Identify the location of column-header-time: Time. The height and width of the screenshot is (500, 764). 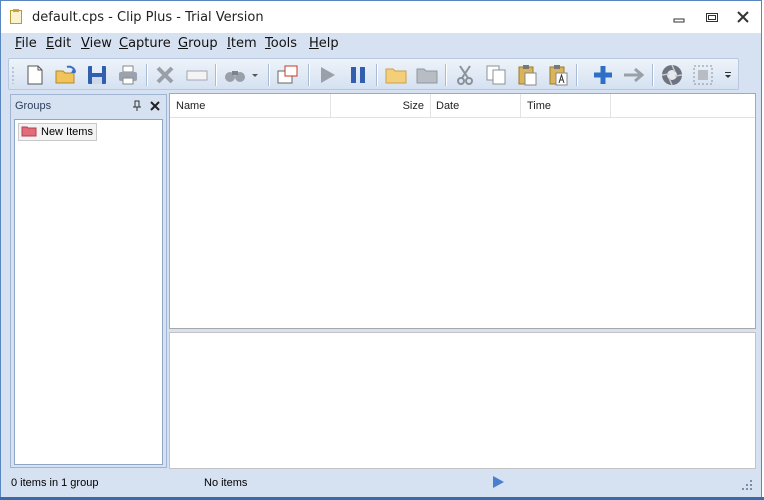
(566, 105).